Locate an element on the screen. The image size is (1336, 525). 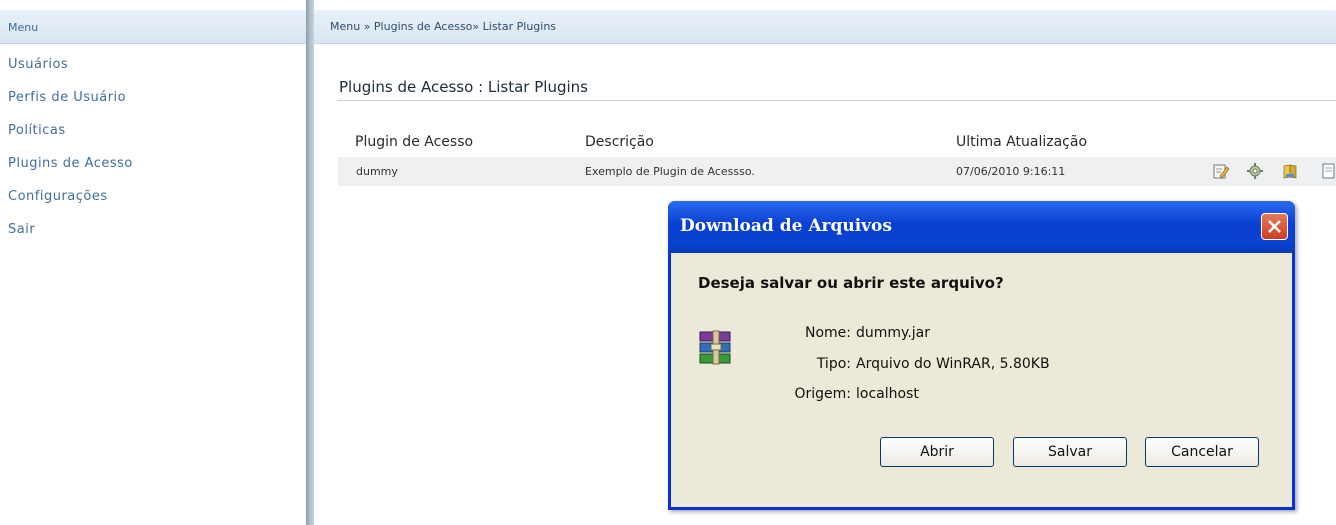
gear-icon is located at coordinates (1255, 171).